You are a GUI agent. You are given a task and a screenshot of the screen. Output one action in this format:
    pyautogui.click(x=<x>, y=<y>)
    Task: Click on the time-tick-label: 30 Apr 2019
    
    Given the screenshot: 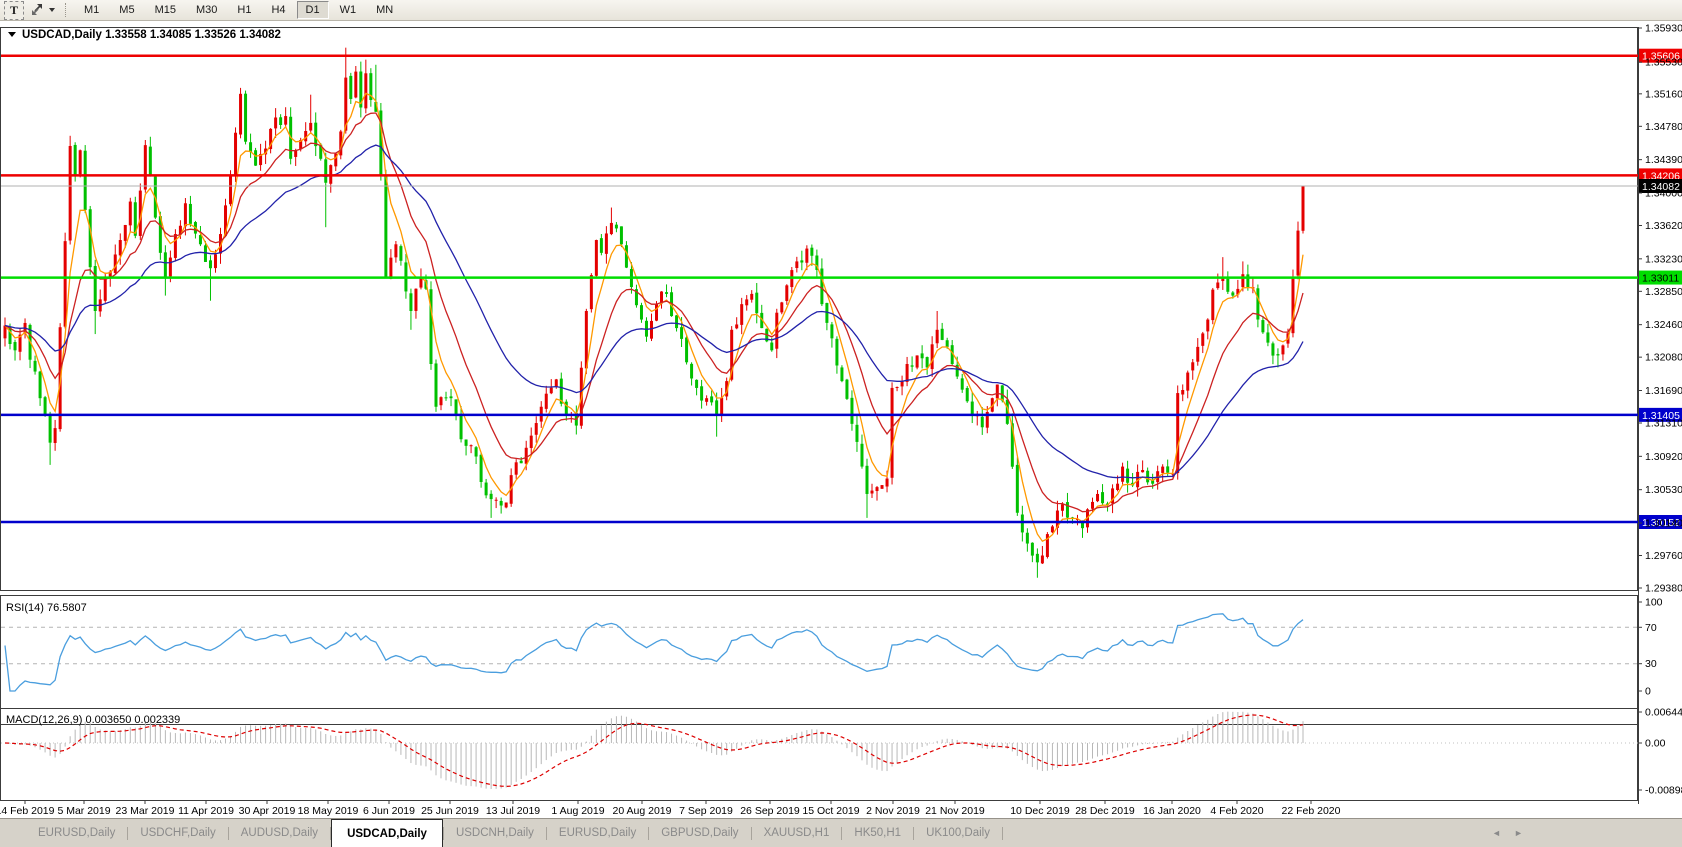 What is the action you would take?
    pyautogui.click(x=267, y=811)
    